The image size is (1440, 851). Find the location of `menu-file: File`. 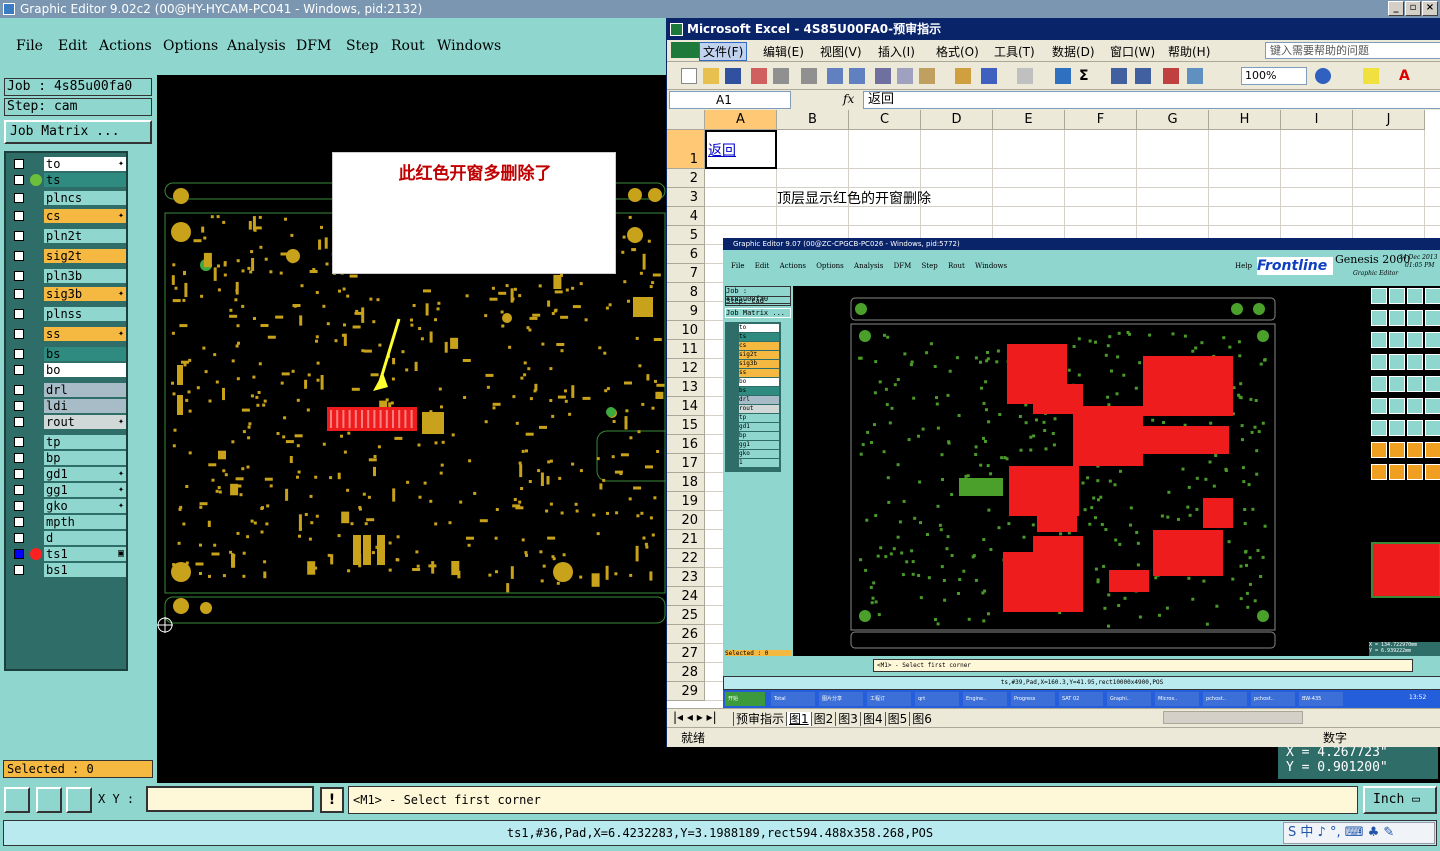

menu-file: File is located at coordinates (29, 46).